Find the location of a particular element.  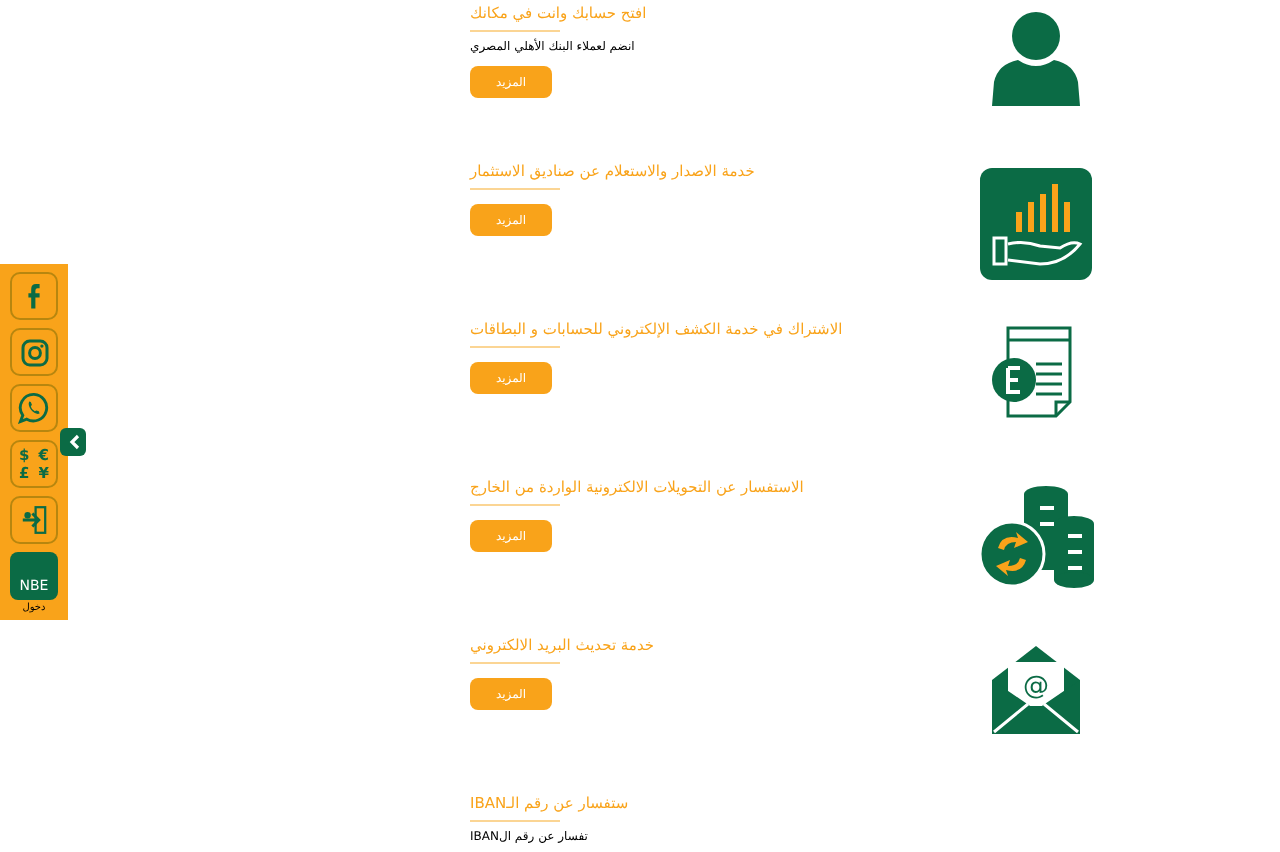

chevron-left-icon is located at coordinates (73, 442).